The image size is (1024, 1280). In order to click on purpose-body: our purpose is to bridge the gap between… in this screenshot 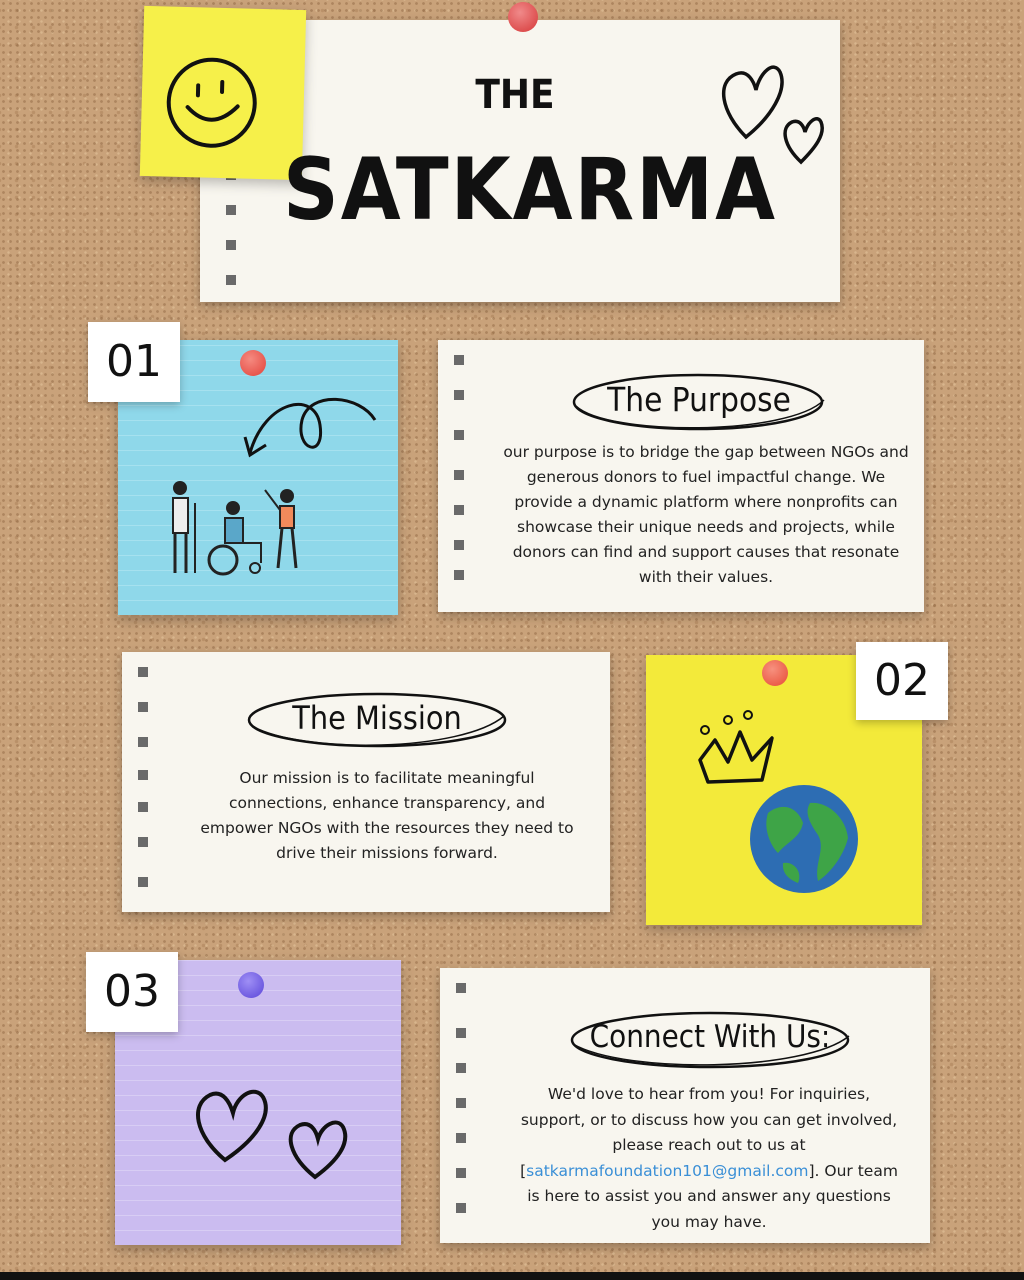, I will do `click(706, 514)`.